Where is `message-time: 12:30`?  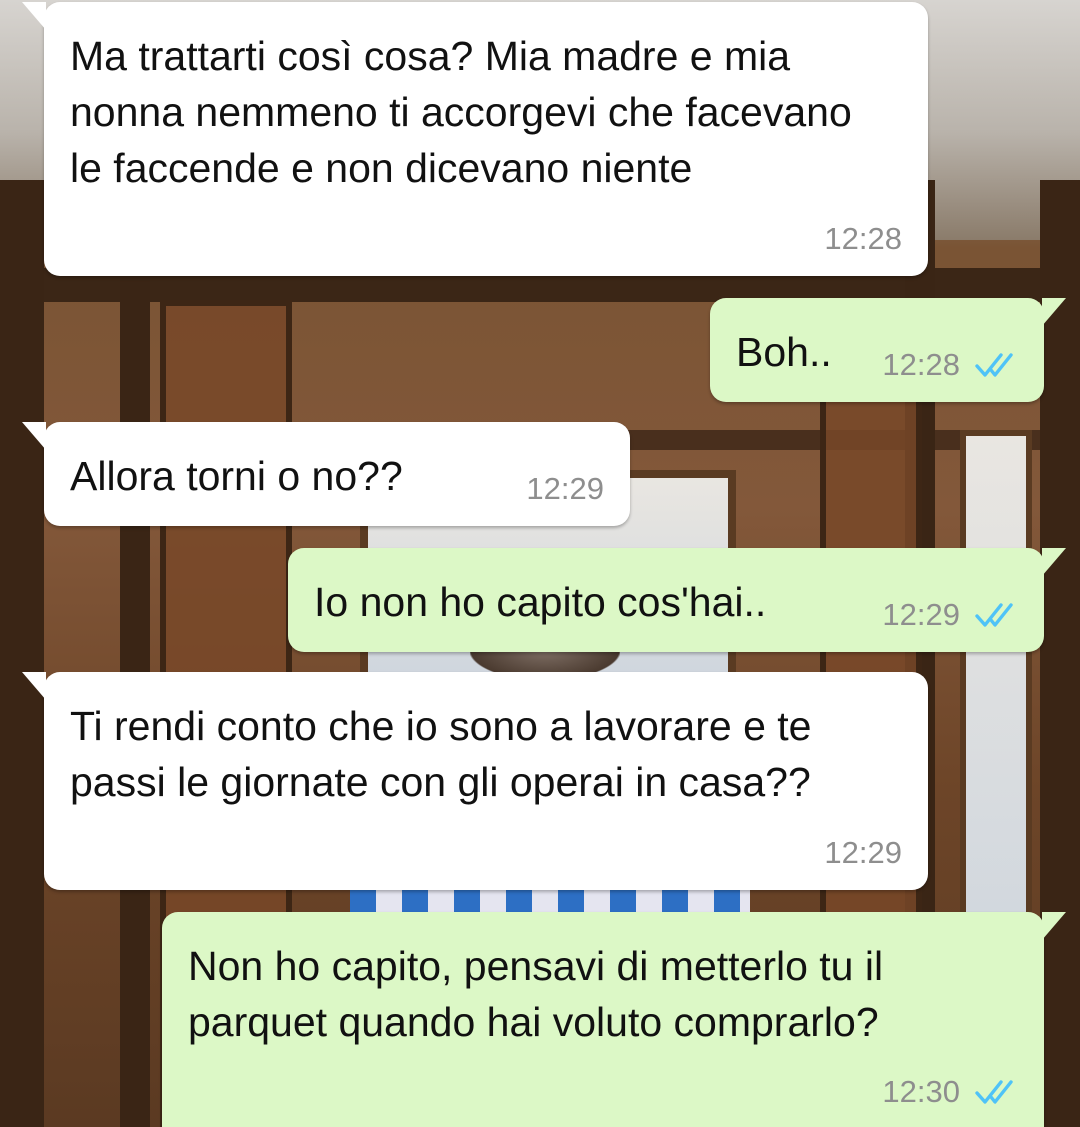
message-time: 12:30 is located at coordinates (921, 1091).